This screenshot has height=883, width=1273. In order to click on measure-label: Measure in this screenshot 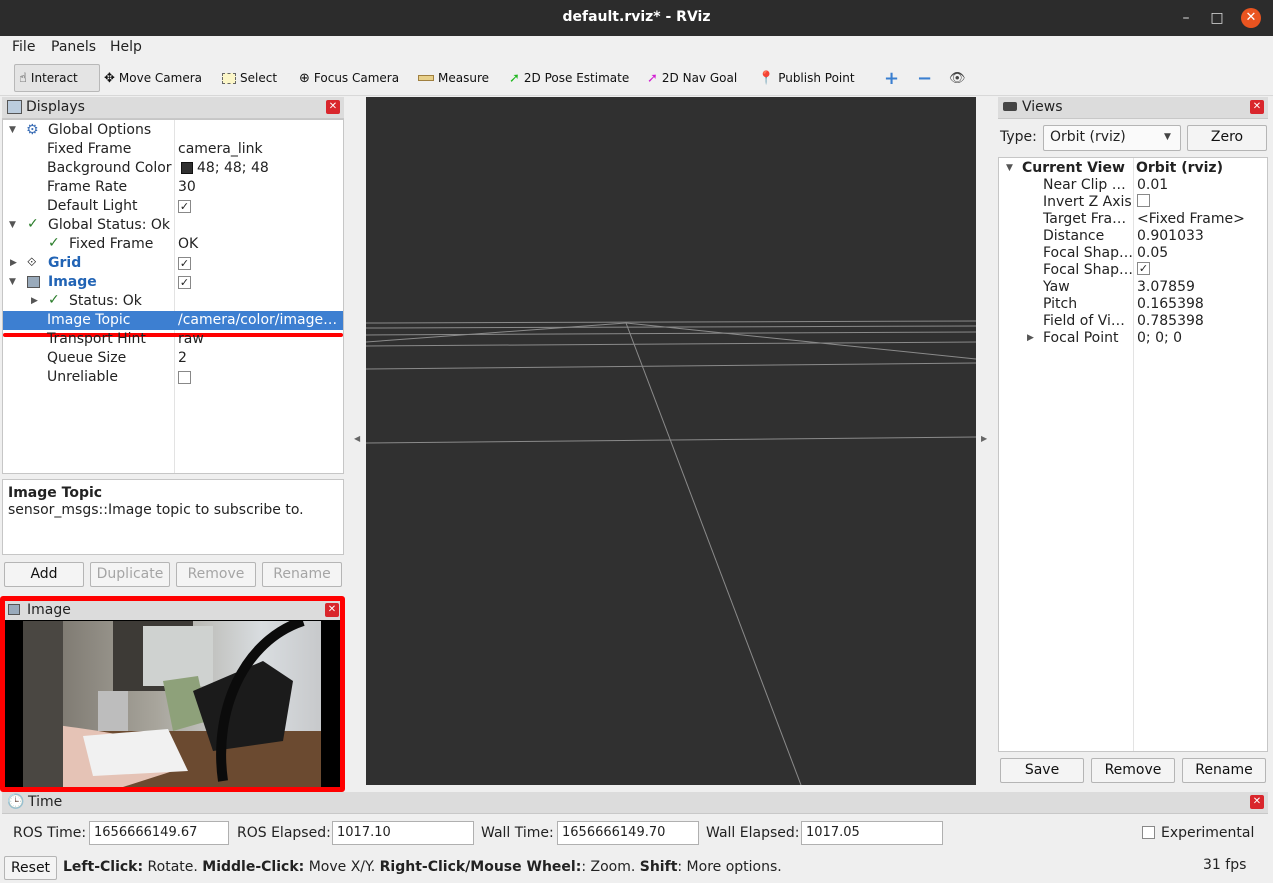, I will do `click(463, 78)`.